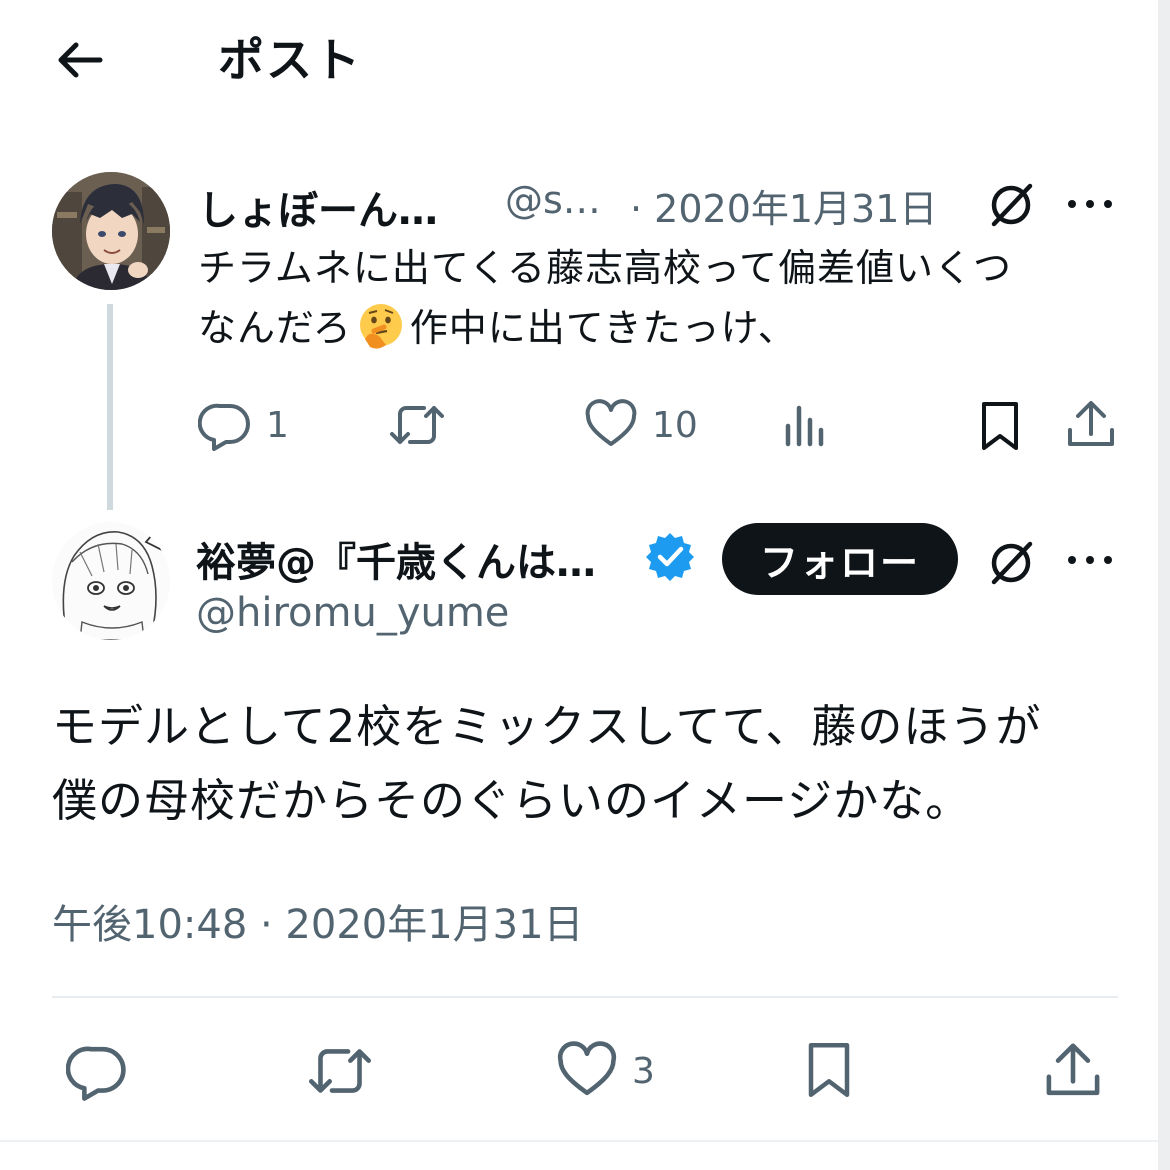  I want to click on views-icon, so click(804, 426).